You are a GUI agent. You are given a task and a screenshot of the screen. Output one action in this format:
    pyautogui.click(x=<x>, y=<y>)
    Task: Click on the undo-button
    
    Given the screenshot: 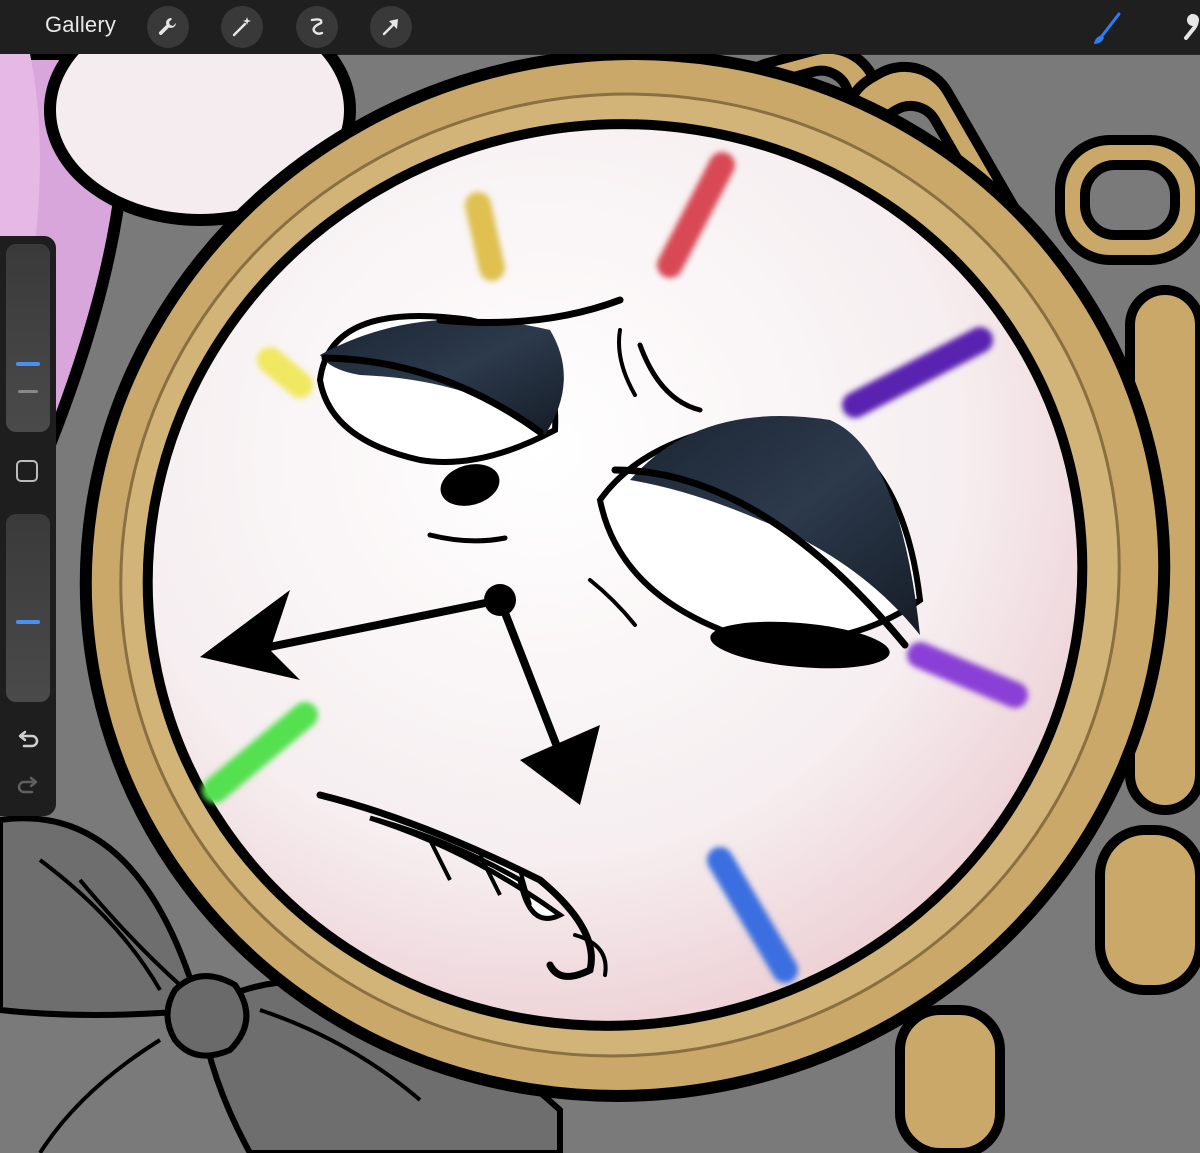 What is the action you would take?
    pyautogui.click(x=28, y=740)
    